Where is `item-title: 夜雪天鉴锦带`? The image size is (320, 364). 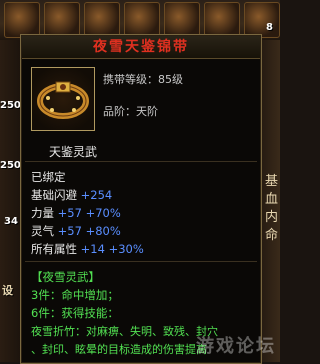 item-title: 夜雪天鉴锦带 is located at coordinates (141, 47).